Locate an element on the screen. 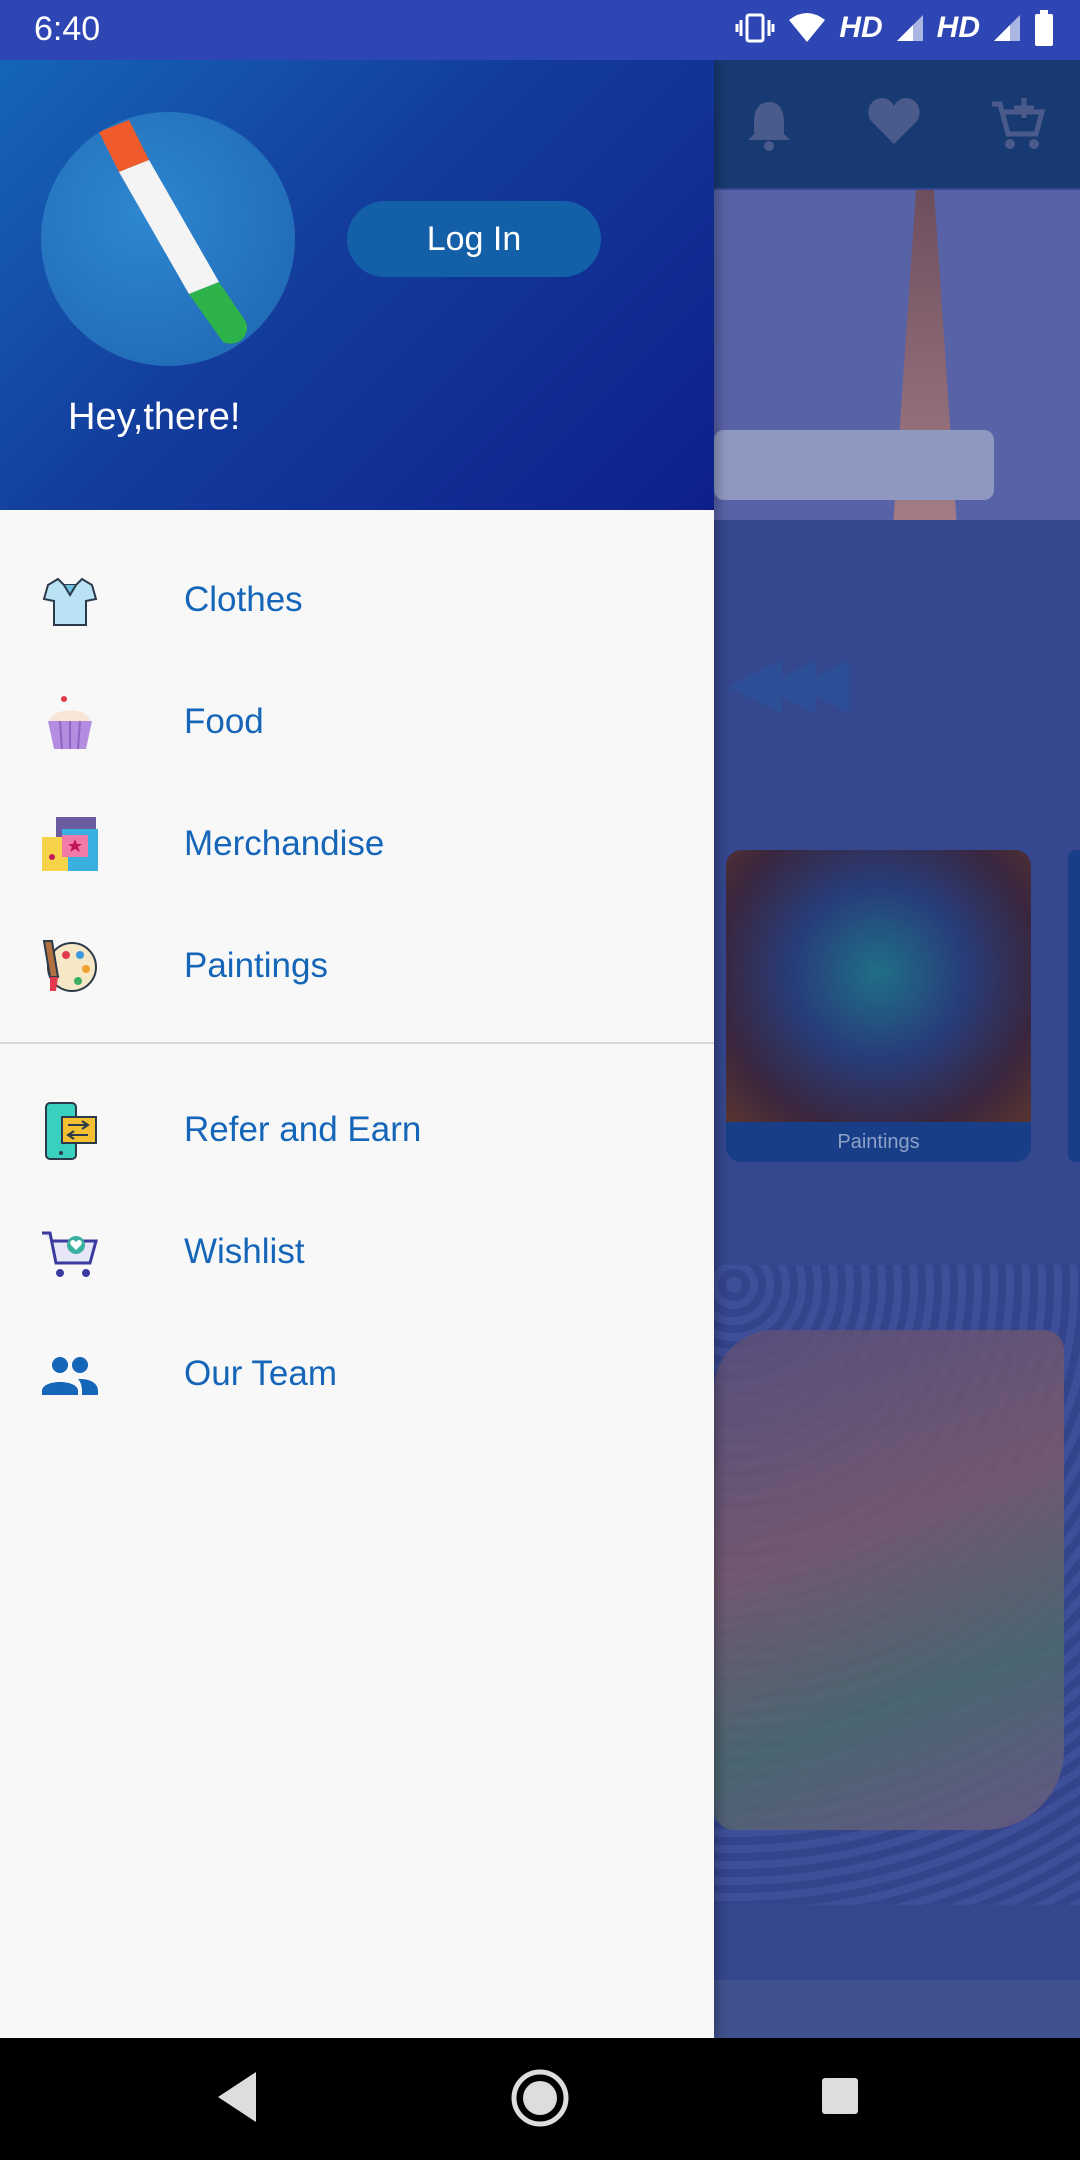  menu-item-food: Food is located at coordinates (357, 723).